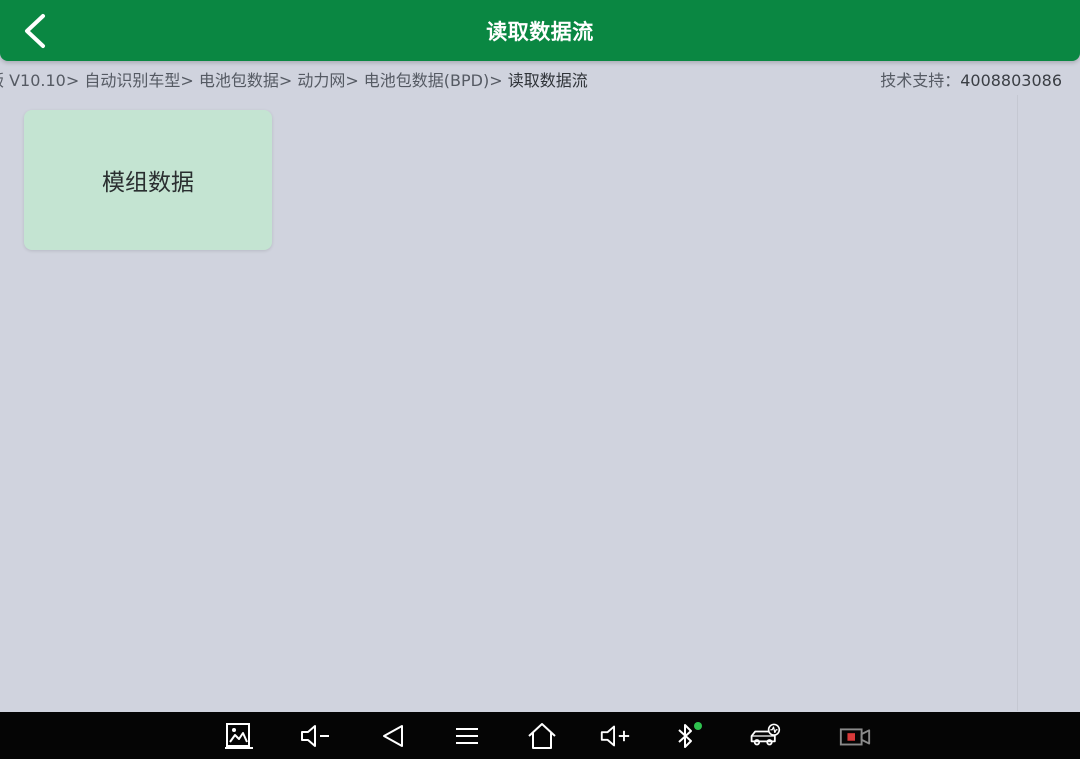 Image resolution: width=1080 pixels, height=759 pixels. Describe the element at coordinates (547, 80) in the screenshot. I see `breadcrumb-current: 读取数据流` at that location.